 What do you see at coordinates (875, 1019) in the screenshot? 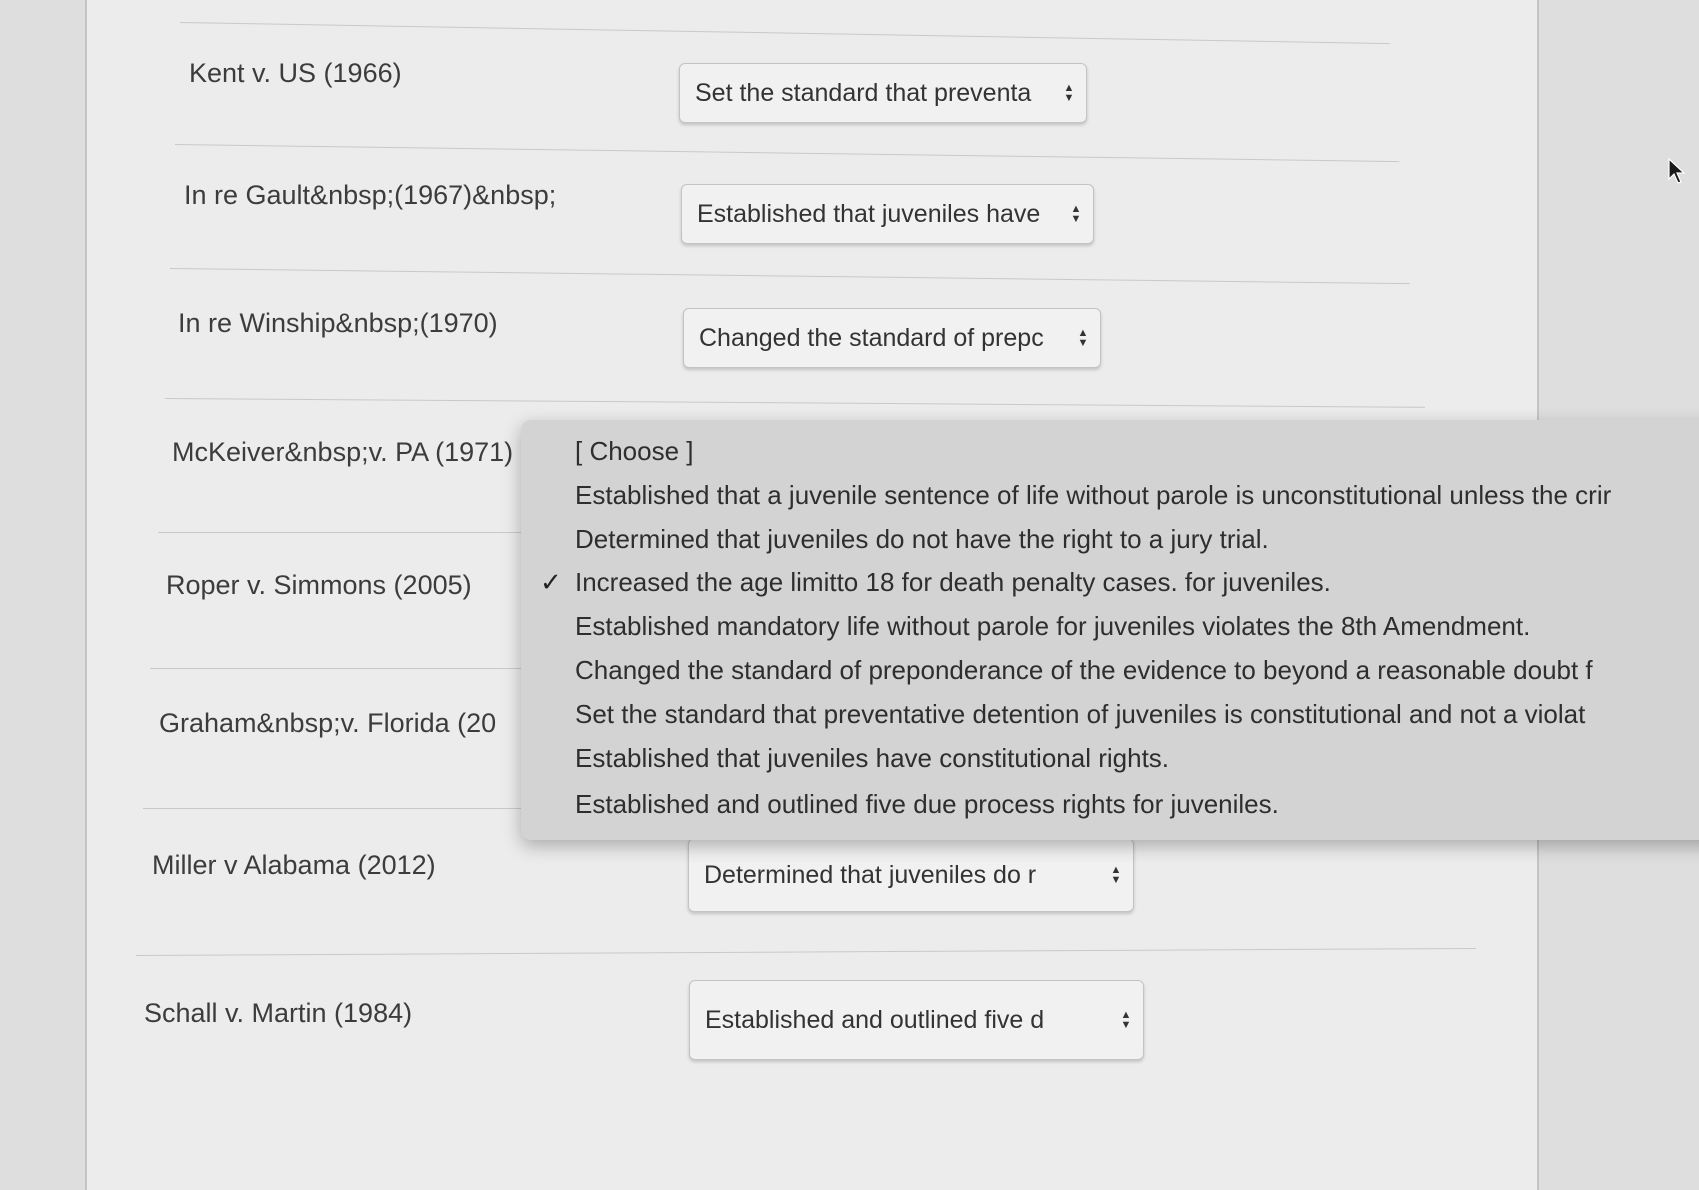
I see `select-value: Established and outlined five d` at bounding box center [875, 1019].